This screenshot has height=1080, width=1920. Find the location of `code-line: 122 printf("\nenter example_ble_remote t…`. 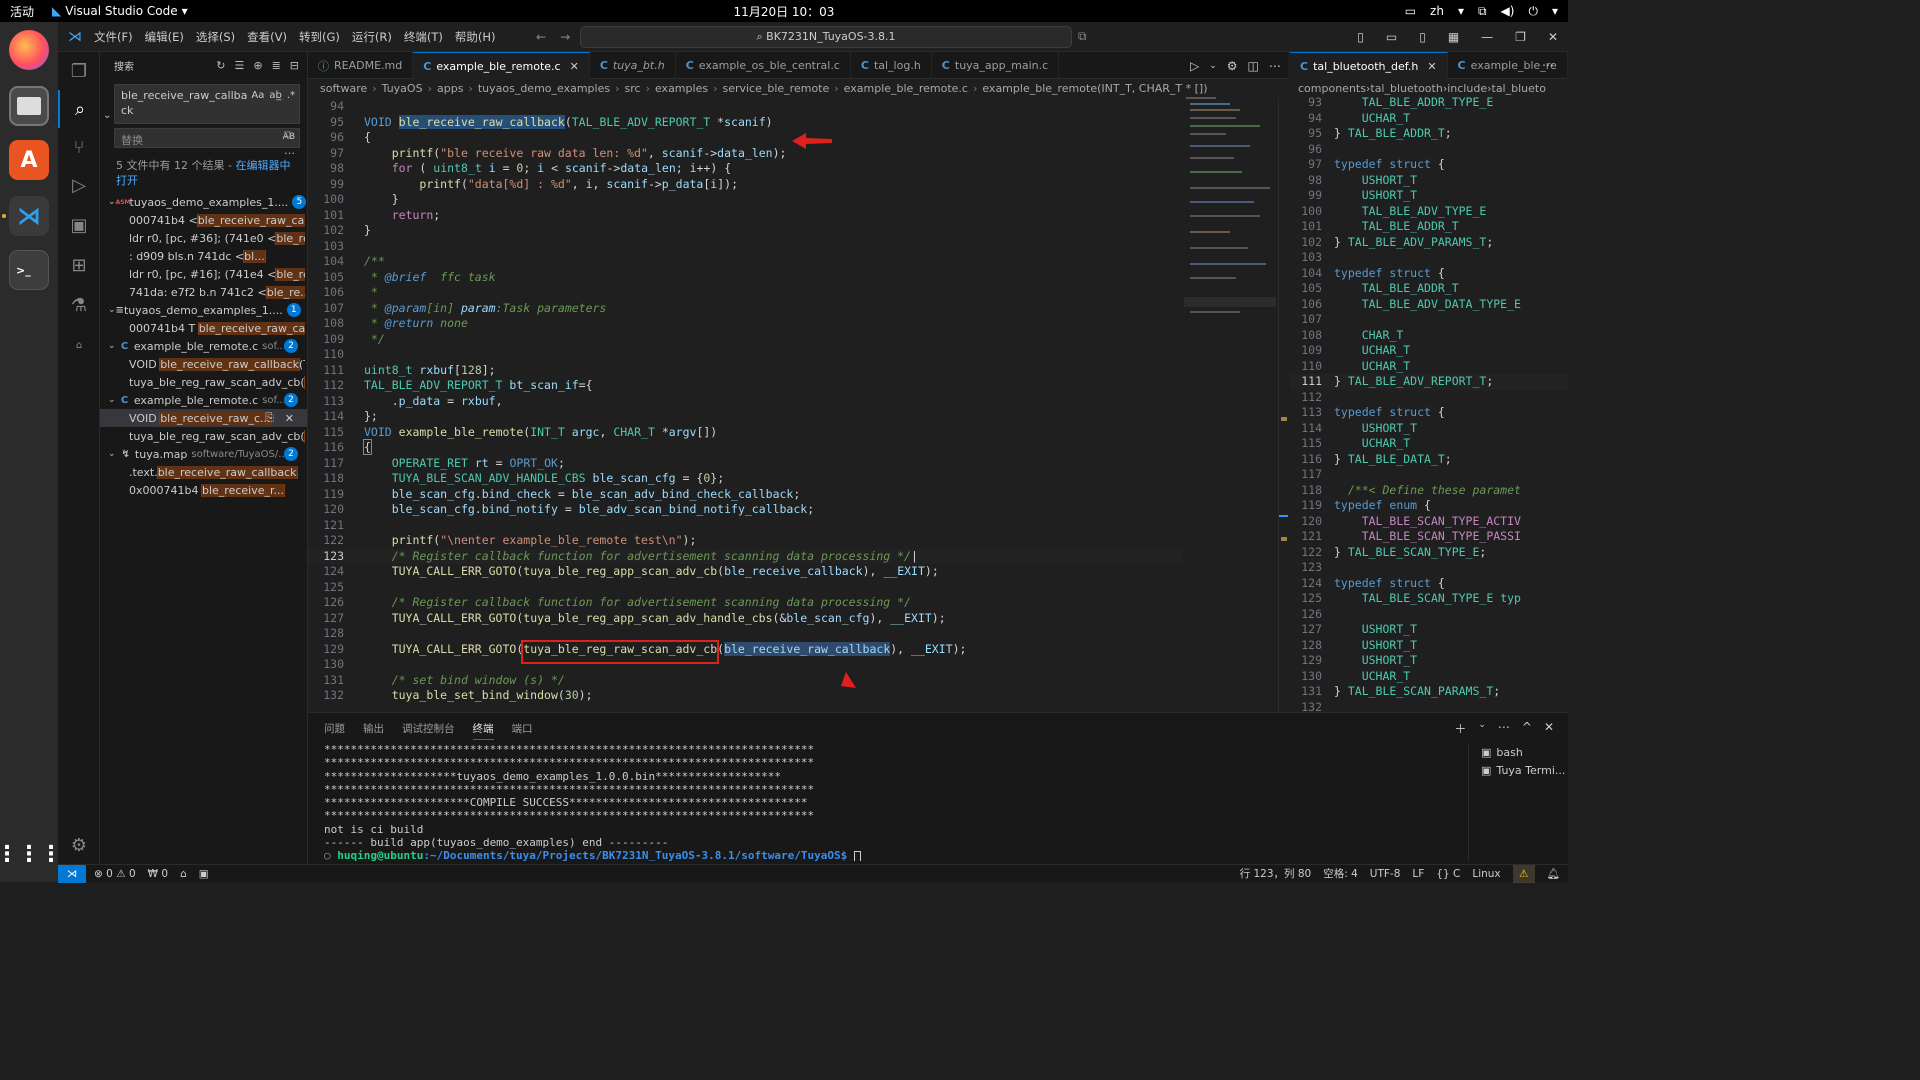

code-line: 122 printf("\nenter example_ble_remote t… is located at coordinates (793, 541).